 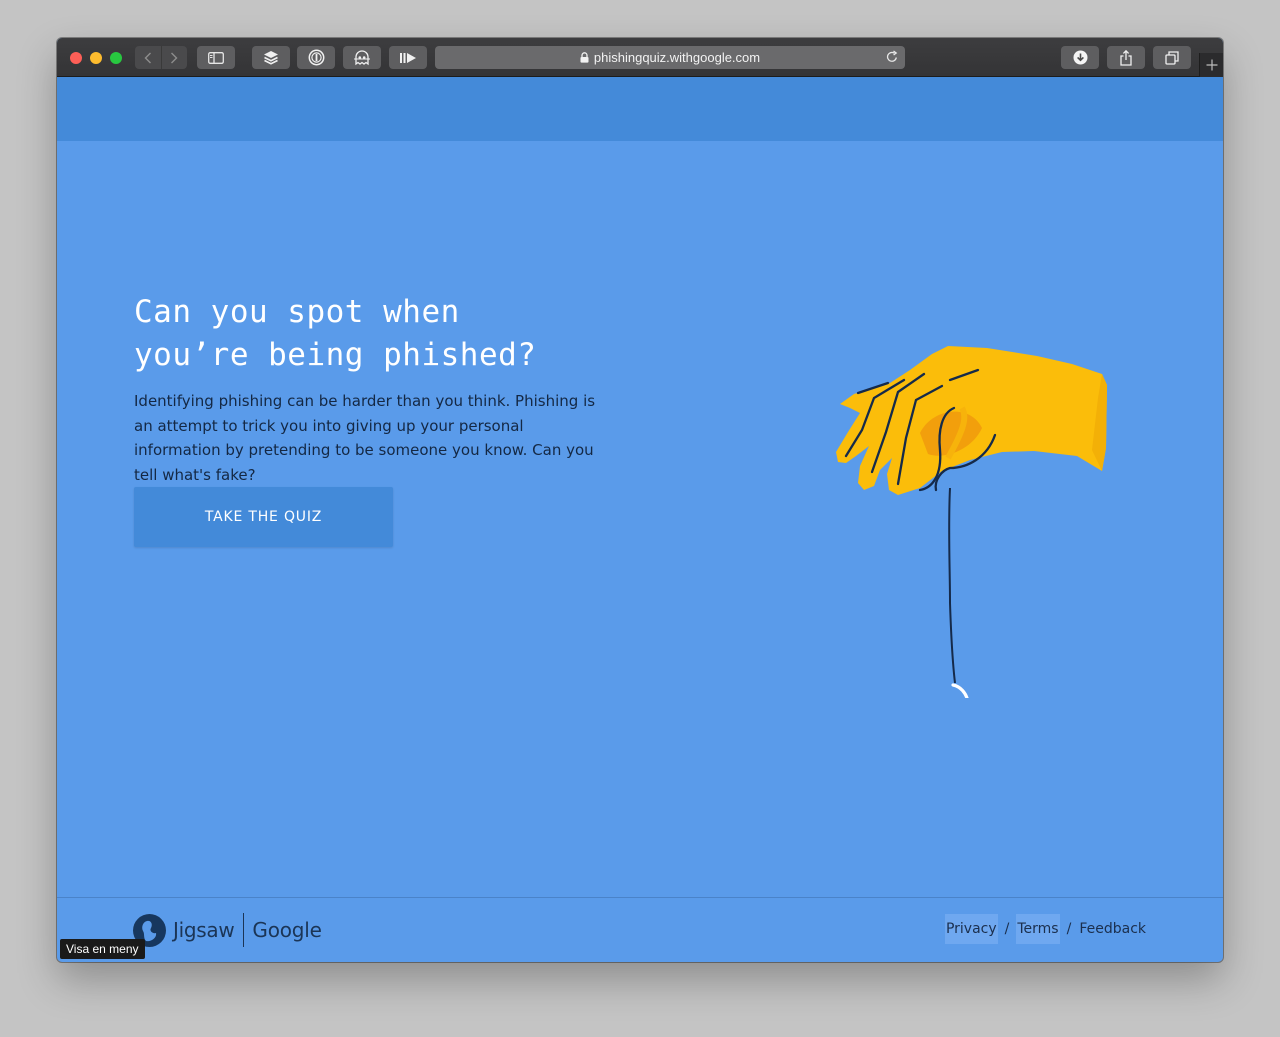 I want to click on hero-title-line-1: Can you spot when, so click(x=297, y=312).